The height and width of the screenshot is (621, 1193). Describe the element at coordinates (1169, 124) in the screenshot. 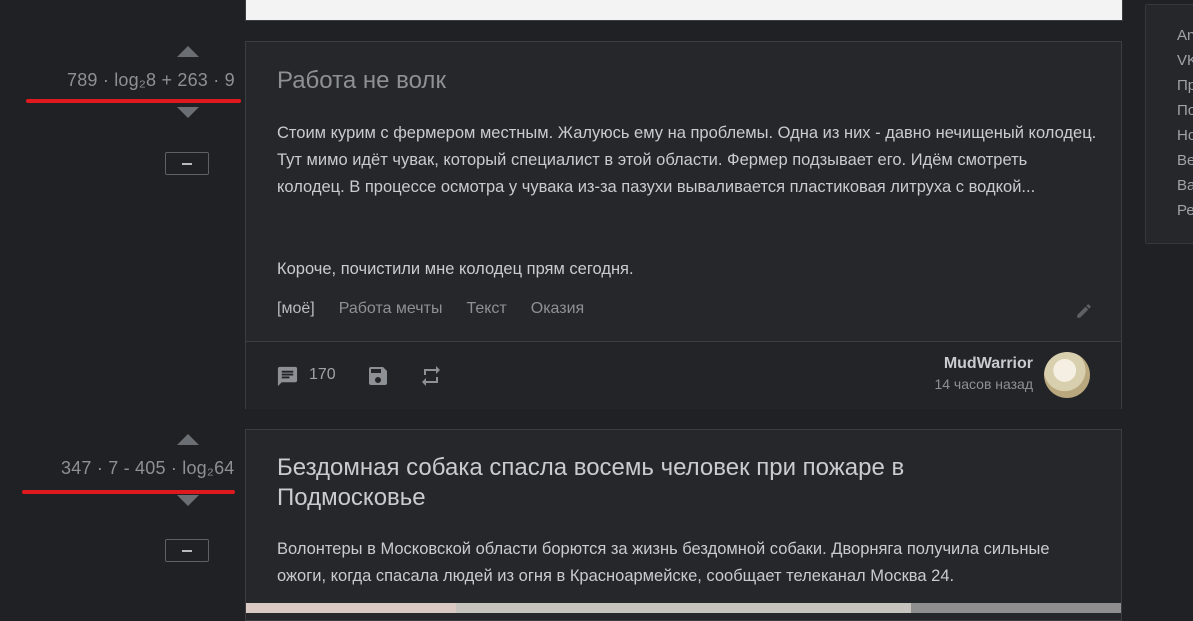

I see `sidebar-menu: An VK Пр По Но Ве Ва Ре` at that location.